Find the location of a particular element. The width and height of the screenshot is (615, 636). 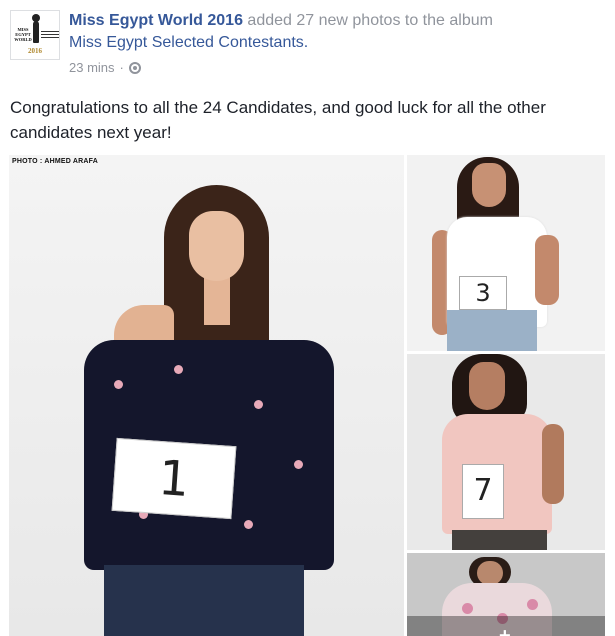

globe-icon is located at coordinates (134, 67).